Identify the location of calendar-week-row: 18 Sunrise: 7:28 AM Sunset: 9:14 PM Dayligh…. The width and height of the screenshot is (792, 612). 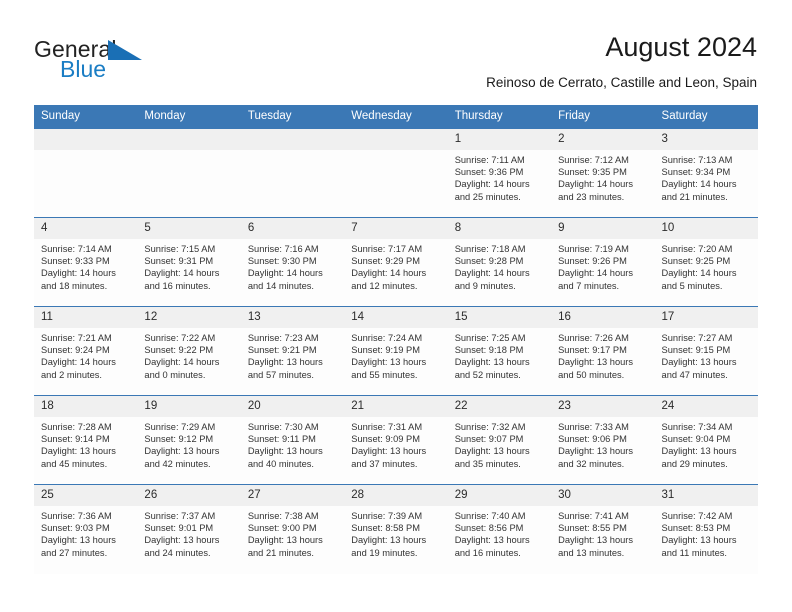
(396, 440).